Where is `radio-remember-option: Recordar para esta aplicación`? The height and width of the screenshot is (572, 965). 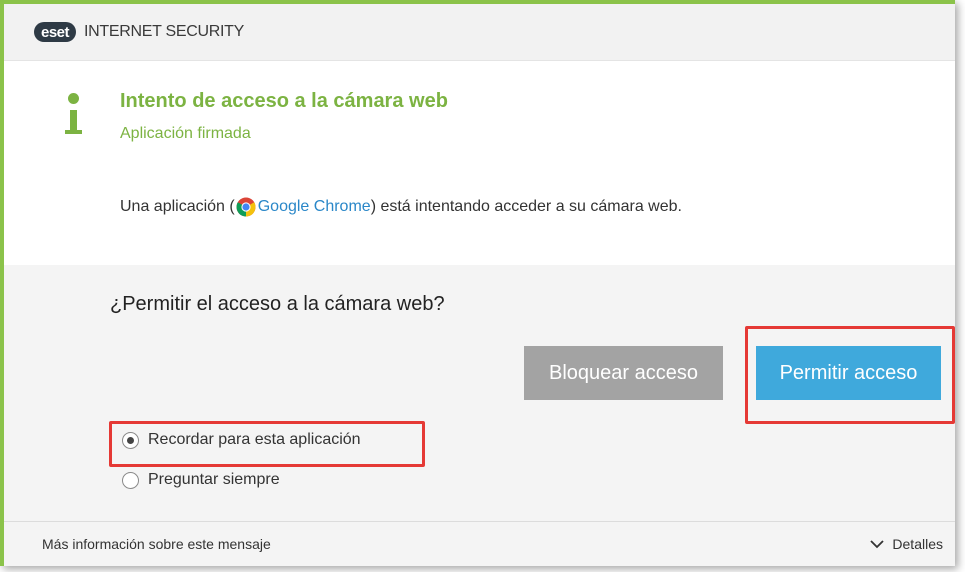
radio-remember-option: Recordar para esta aplicación is located at coordinates (241, 440).